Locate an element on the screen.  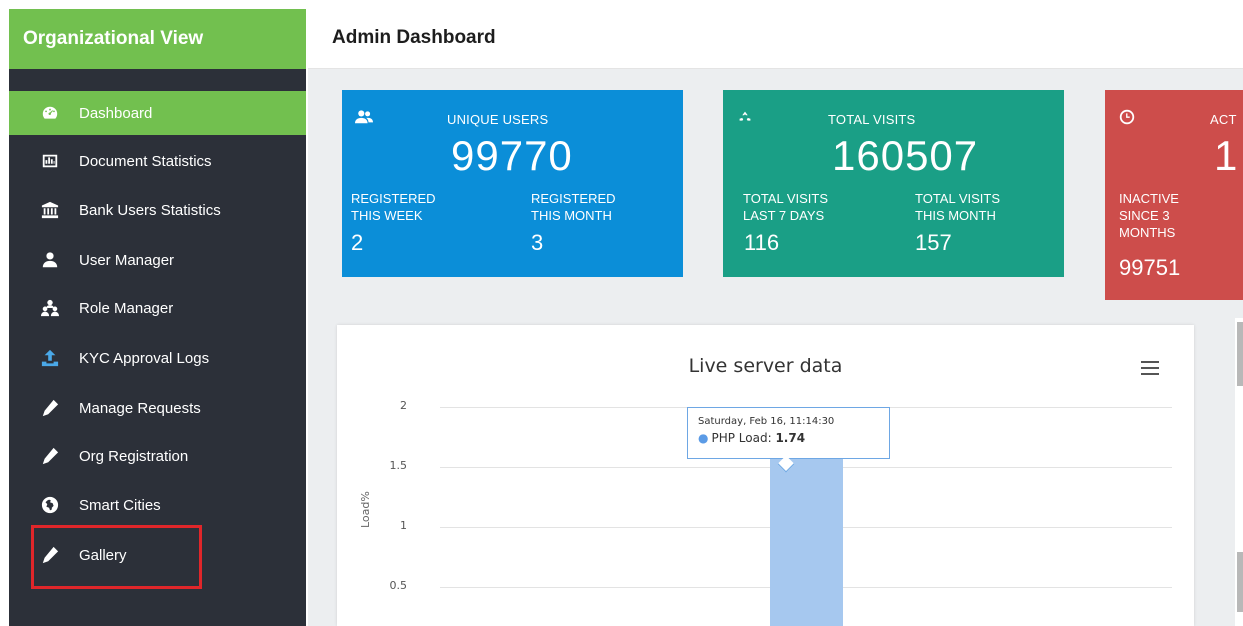
bar-chart-icon is located at coordinates (50, 161).